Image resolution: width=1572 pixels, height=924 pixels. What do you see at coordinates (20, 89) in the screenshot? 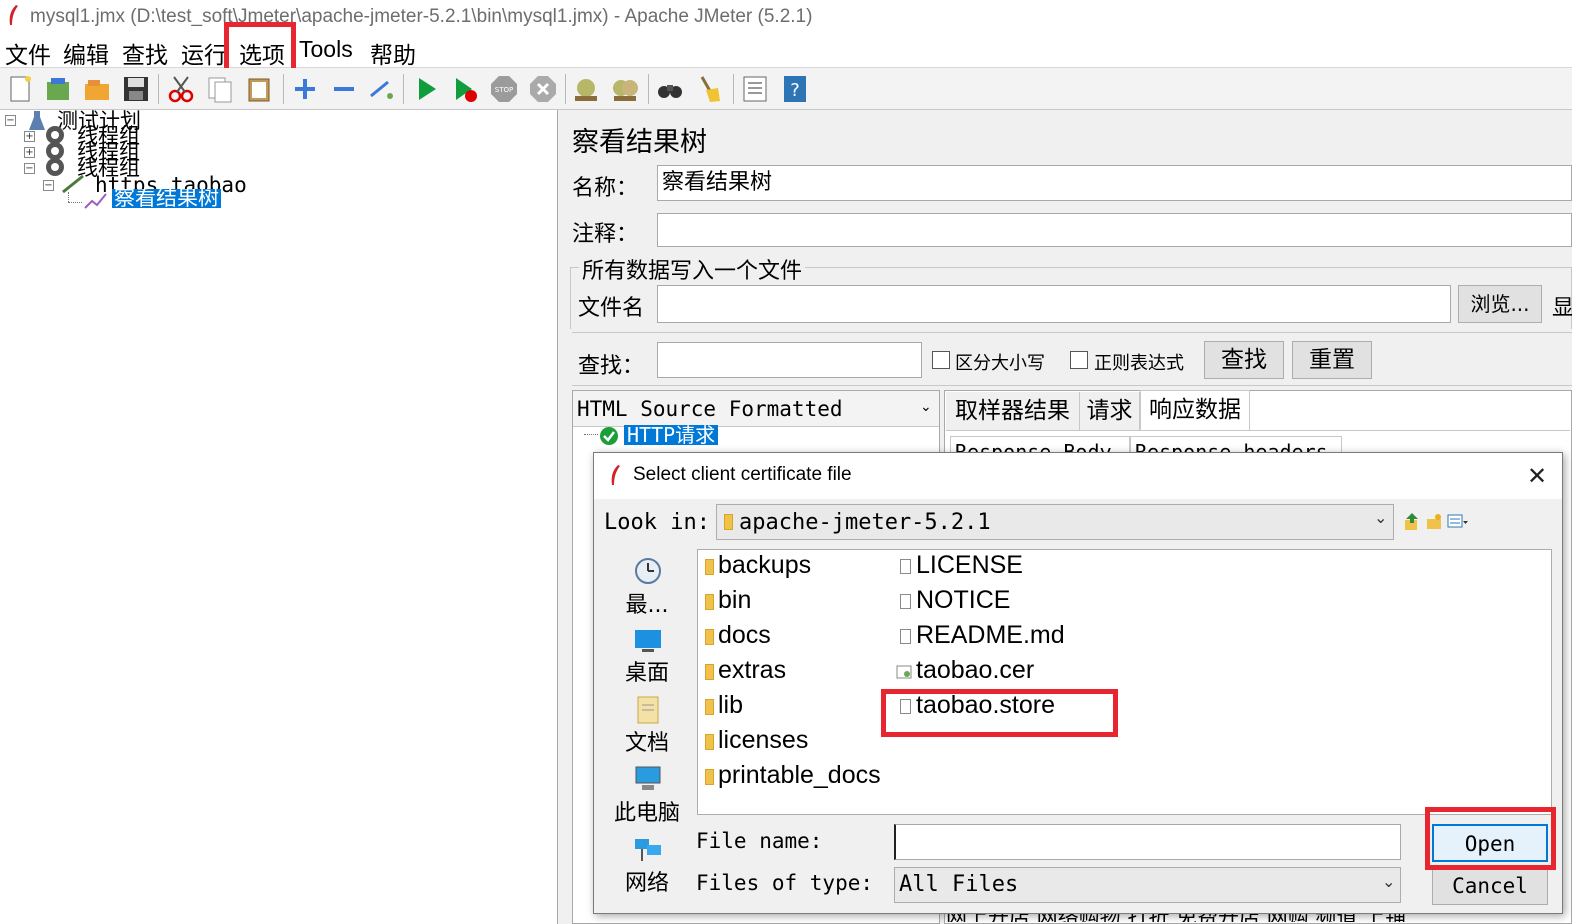
I see `new-icon` at bounding box center [20, 89].